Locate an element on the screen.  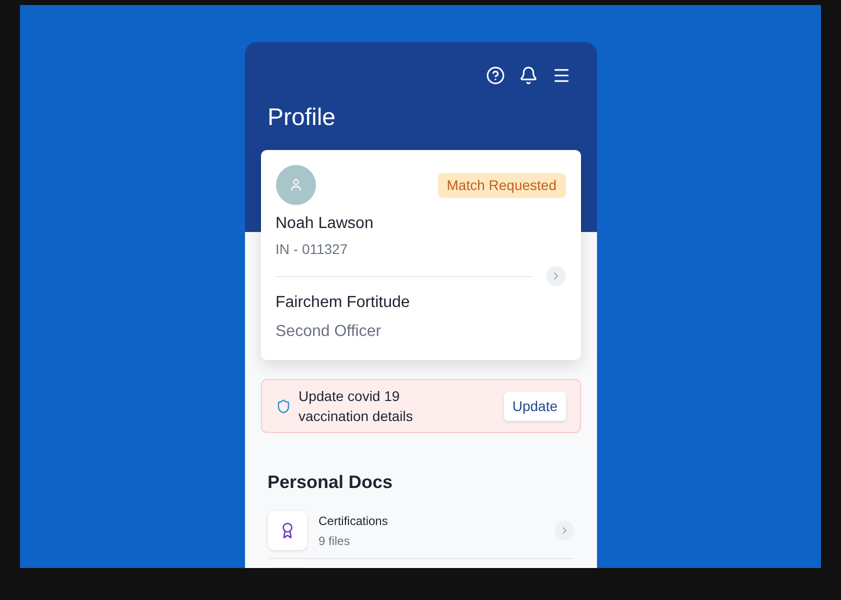
menu-icon is located at coordinates (561, 75).